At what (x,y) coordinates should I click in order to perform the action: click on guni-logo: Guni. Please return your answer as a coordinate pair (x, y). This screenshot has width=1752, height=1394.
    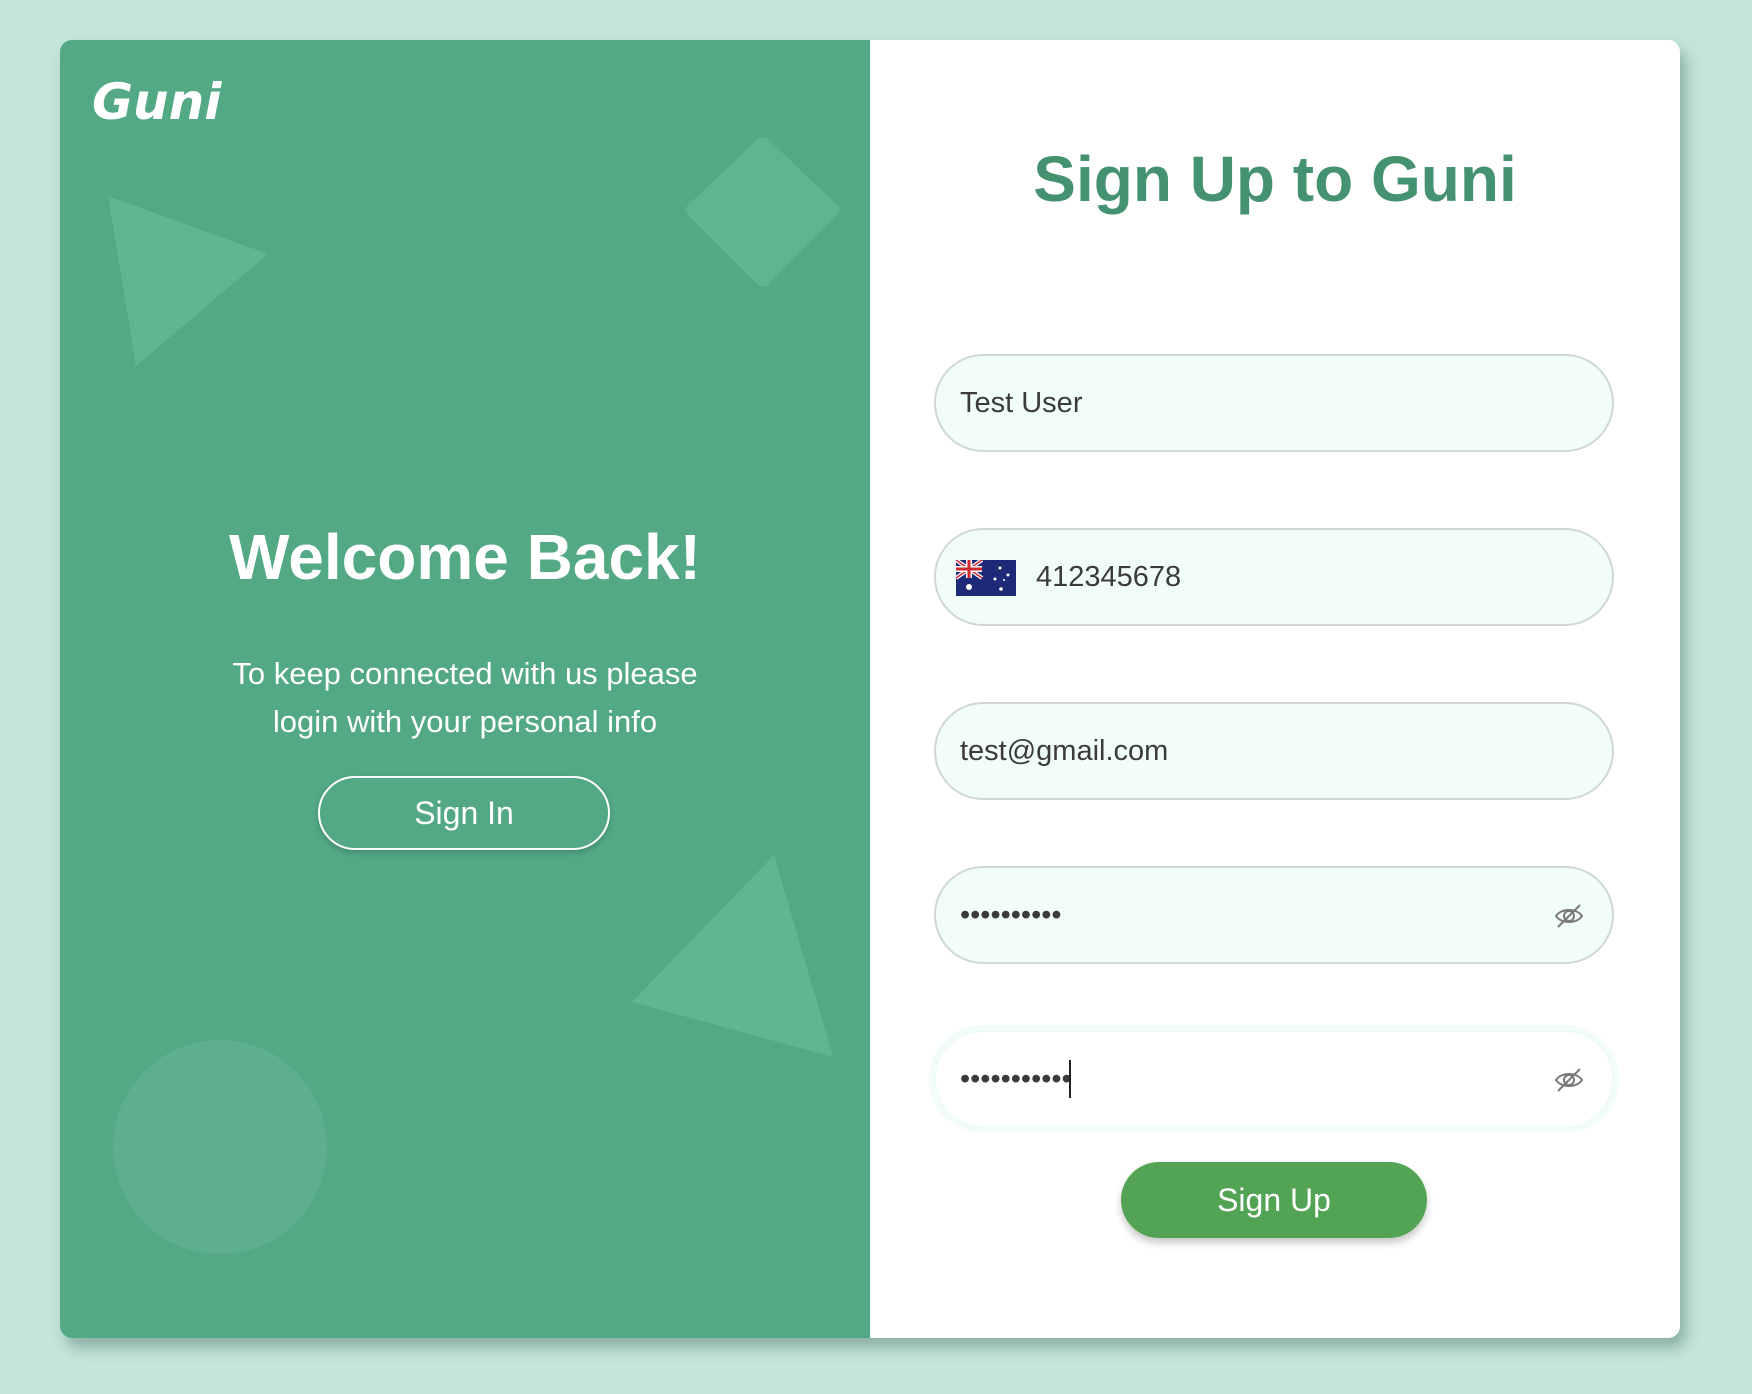
    Looking at the image, I should click on (157, 102).